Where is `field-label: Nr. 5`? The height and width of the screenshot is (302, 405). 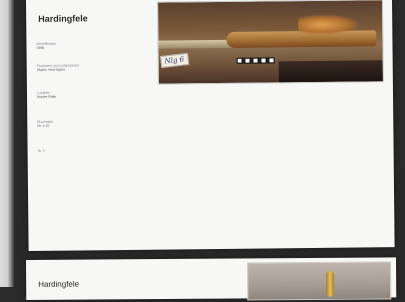 field-label: Nr. 5 is located at coordinates (41, 151).